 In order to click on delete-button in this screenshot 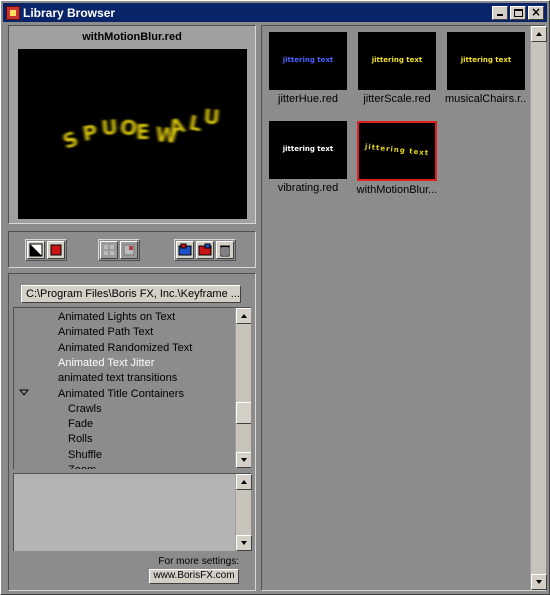, I will do `click(225, 250)`.